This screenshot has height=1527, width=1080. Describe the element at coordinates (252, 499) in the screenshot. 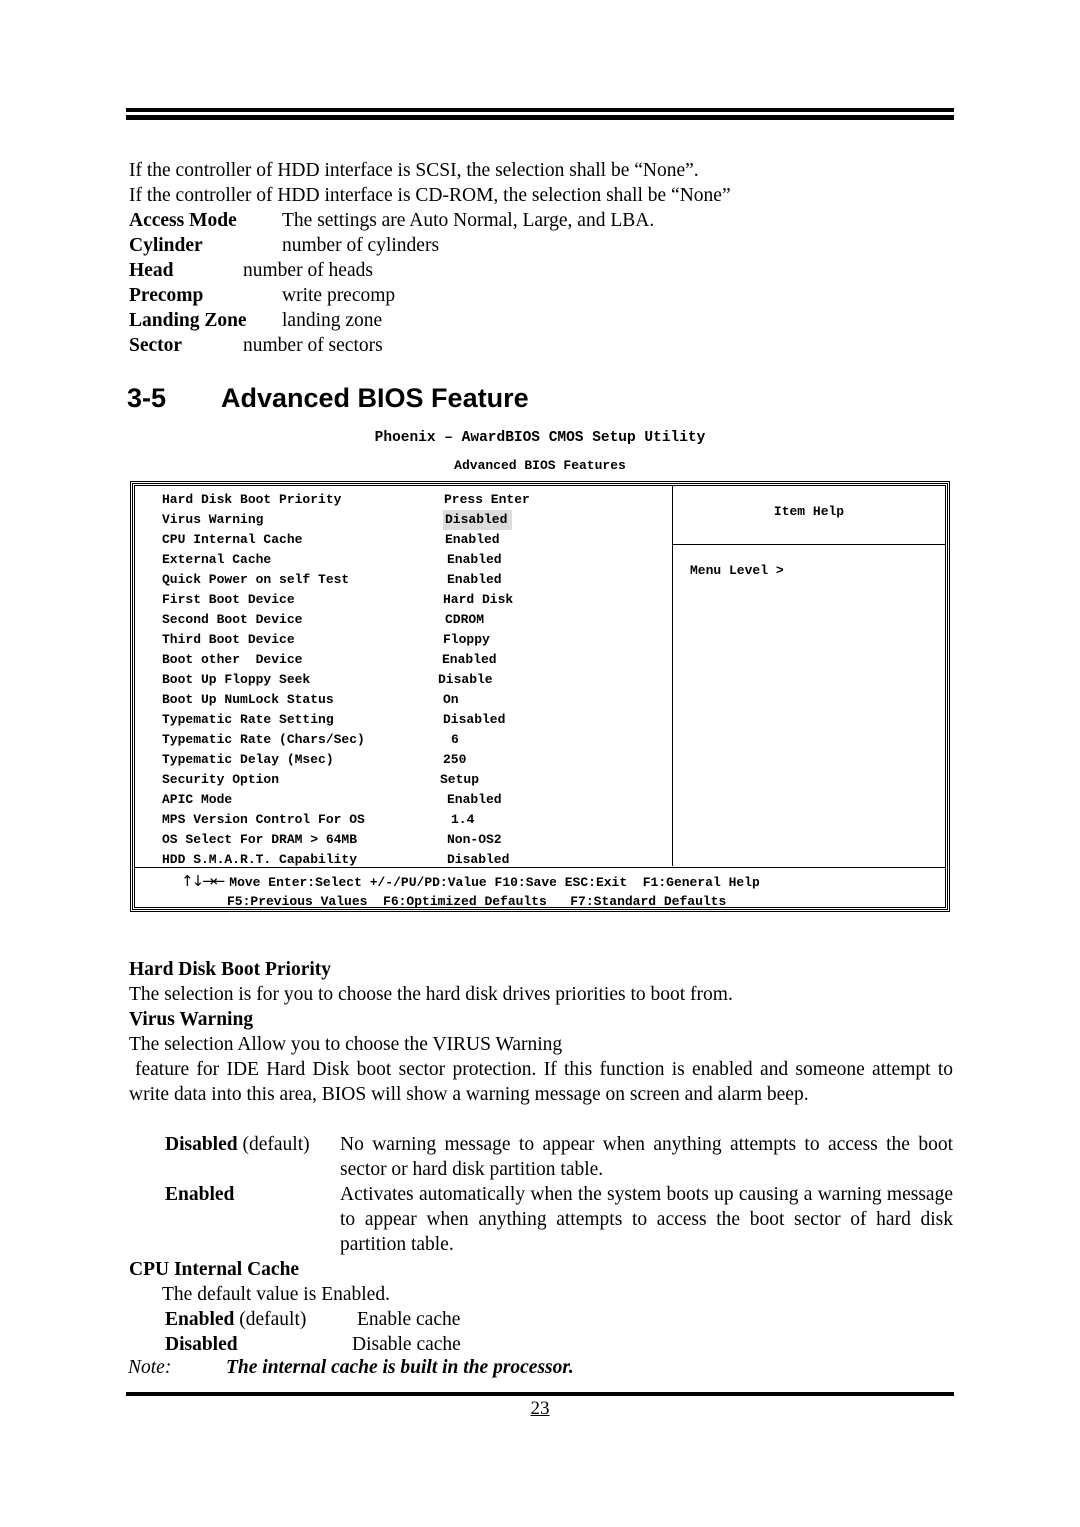

I see `bios-setting-label: Hard Disk Boot Priority` at that location.